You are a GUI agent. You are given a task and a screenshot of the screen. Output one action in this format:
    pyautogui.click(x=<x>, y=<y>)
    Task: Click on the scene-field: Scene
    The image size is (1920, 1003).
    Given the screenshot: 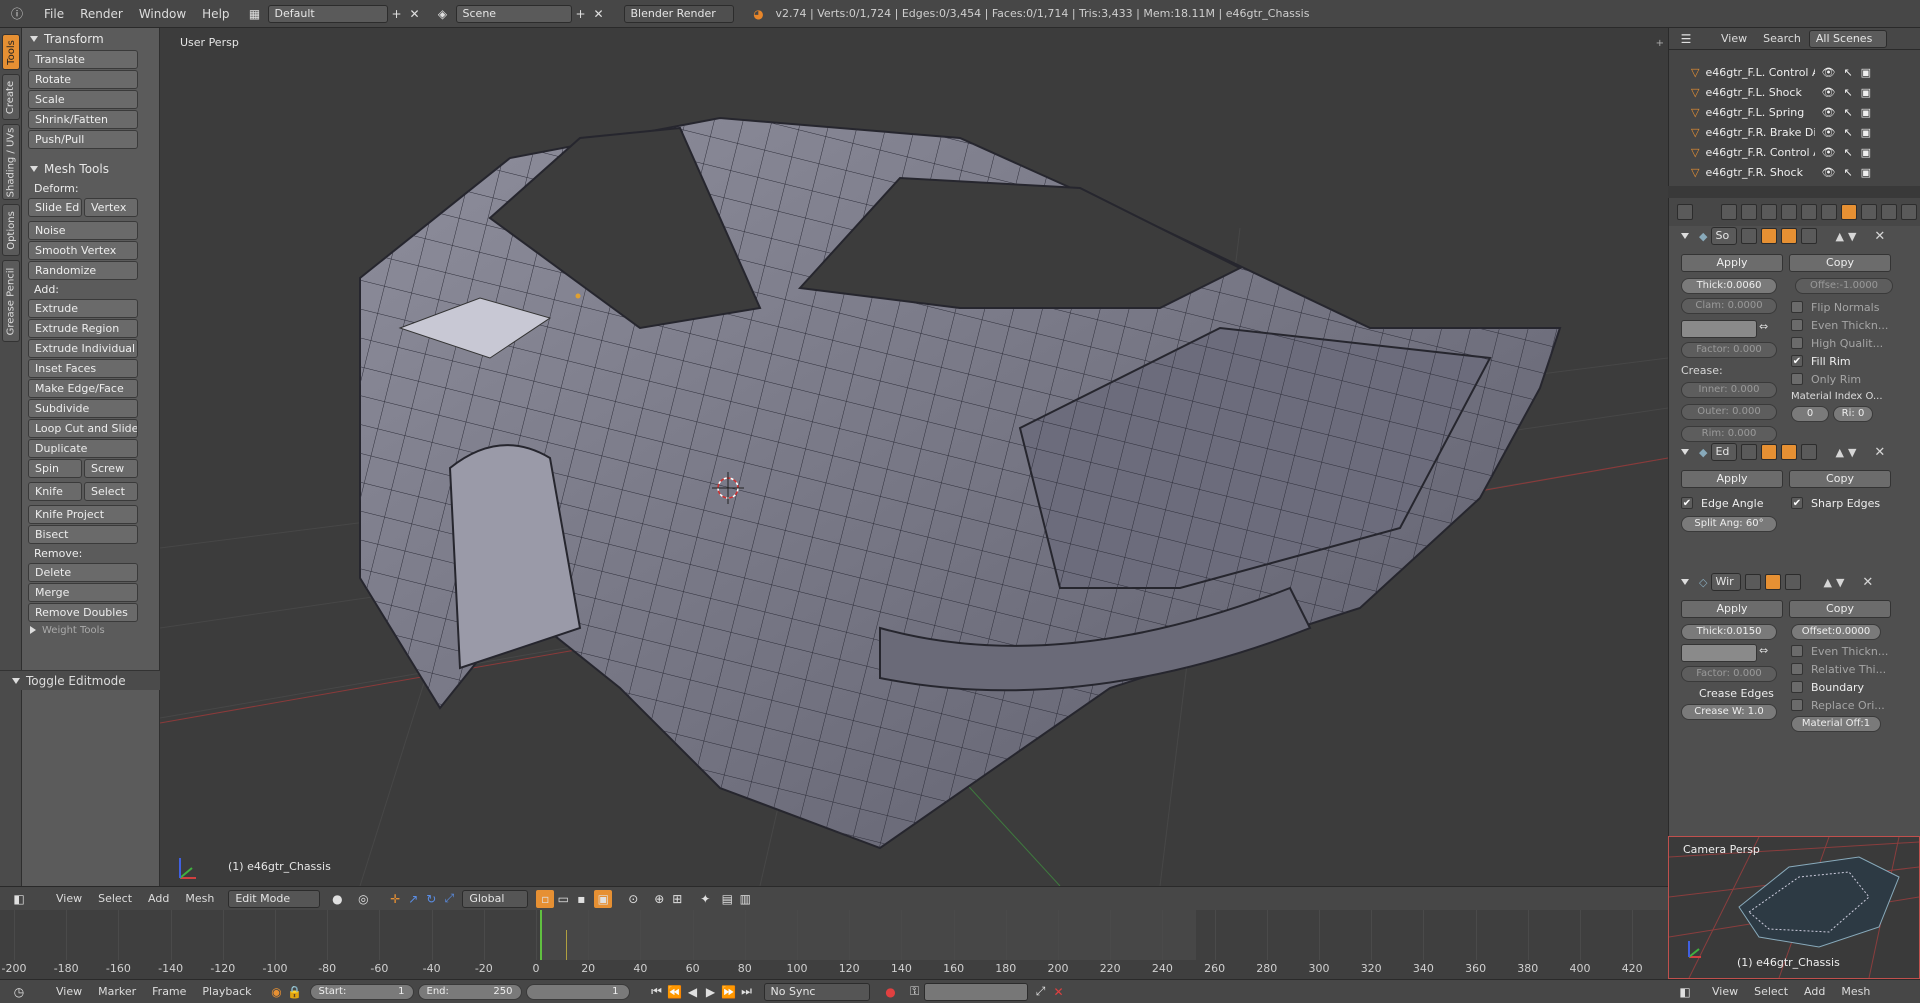 What is the action you would take?
    pyautogui.click(x=513, y=13)
    